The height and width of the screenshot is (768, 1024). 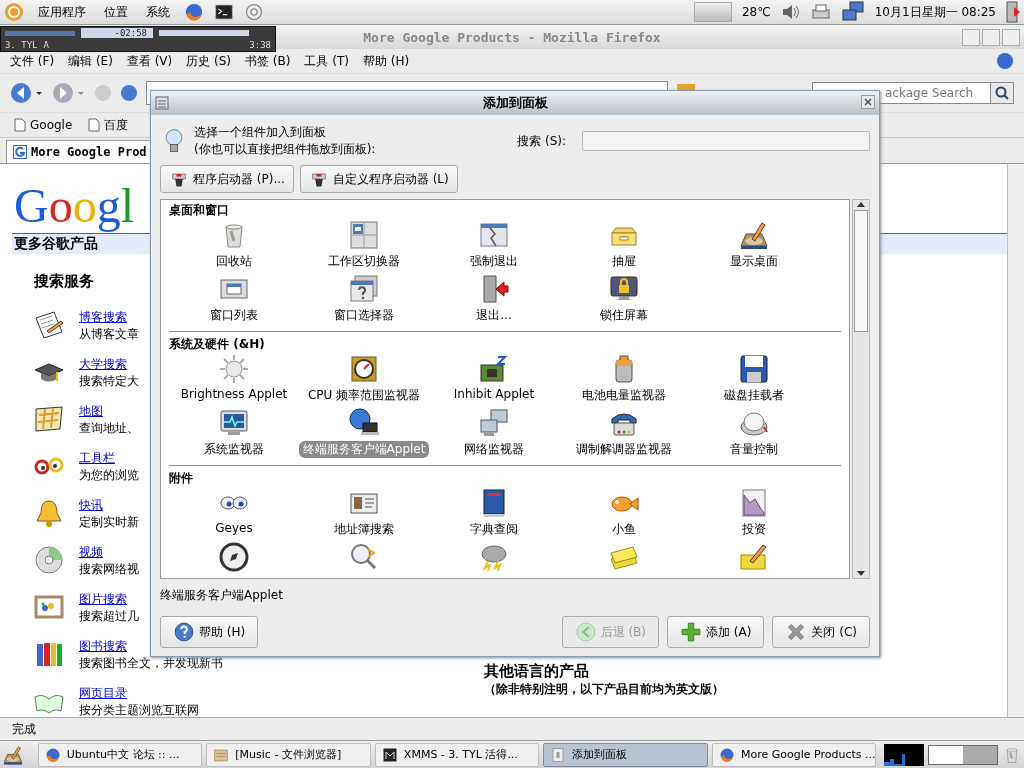 I want to click on service-description: 搜索超过几, so click(x=109, y=616).